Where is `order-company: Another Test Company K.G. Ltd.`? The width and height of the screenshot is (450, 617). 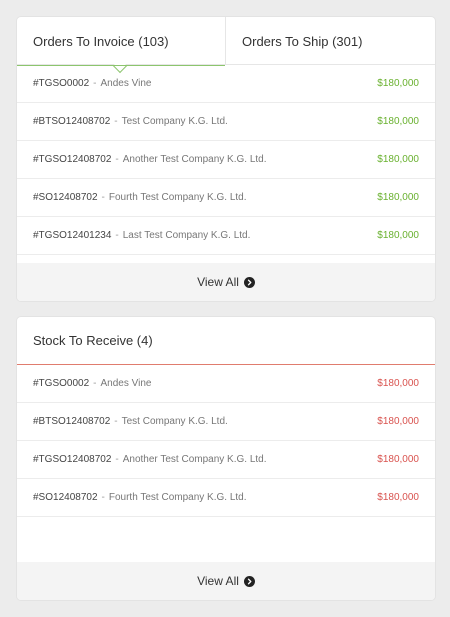 order-company: Another Test Company K.G. Ltd. is located at coordinates (194, 159).